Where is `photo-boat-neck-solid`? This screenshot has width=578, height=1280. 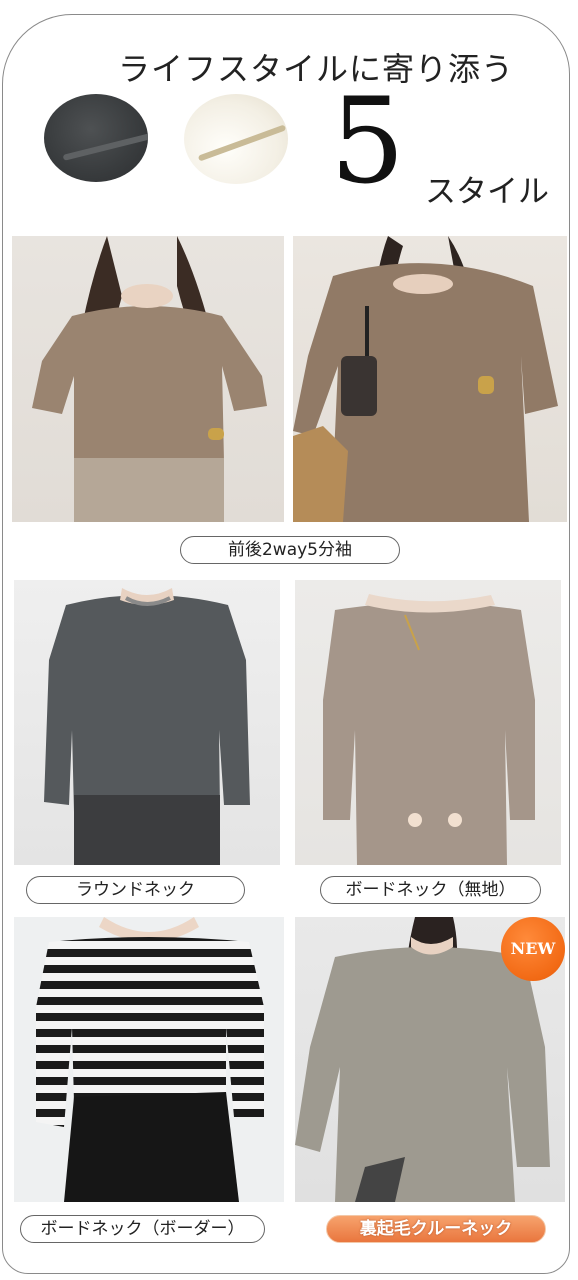
photo-boat-neck-solid is located at coordinates (428, 722).